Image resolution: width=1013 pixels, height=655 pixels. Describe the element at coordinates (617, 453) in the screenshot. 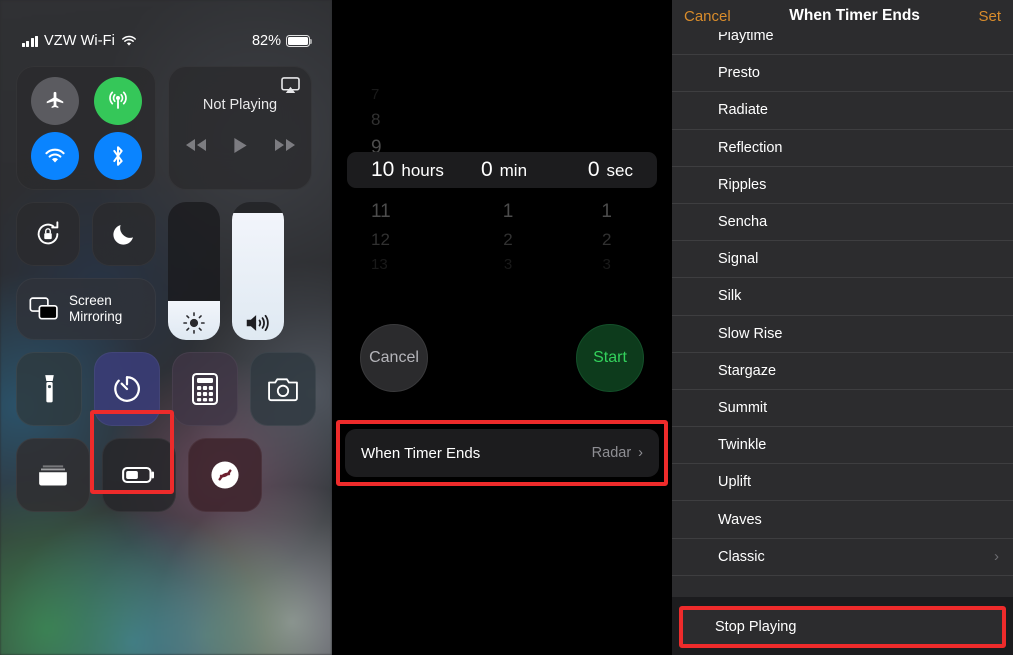

I see `when-timer-ends-value: Radar ›` at that location.